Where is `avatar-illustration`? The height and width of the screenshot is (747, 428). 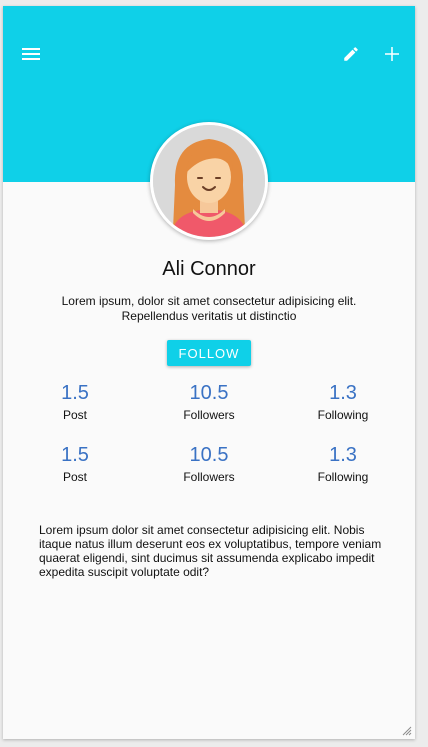 avatar-illustration is located at coordinates (209, 181).